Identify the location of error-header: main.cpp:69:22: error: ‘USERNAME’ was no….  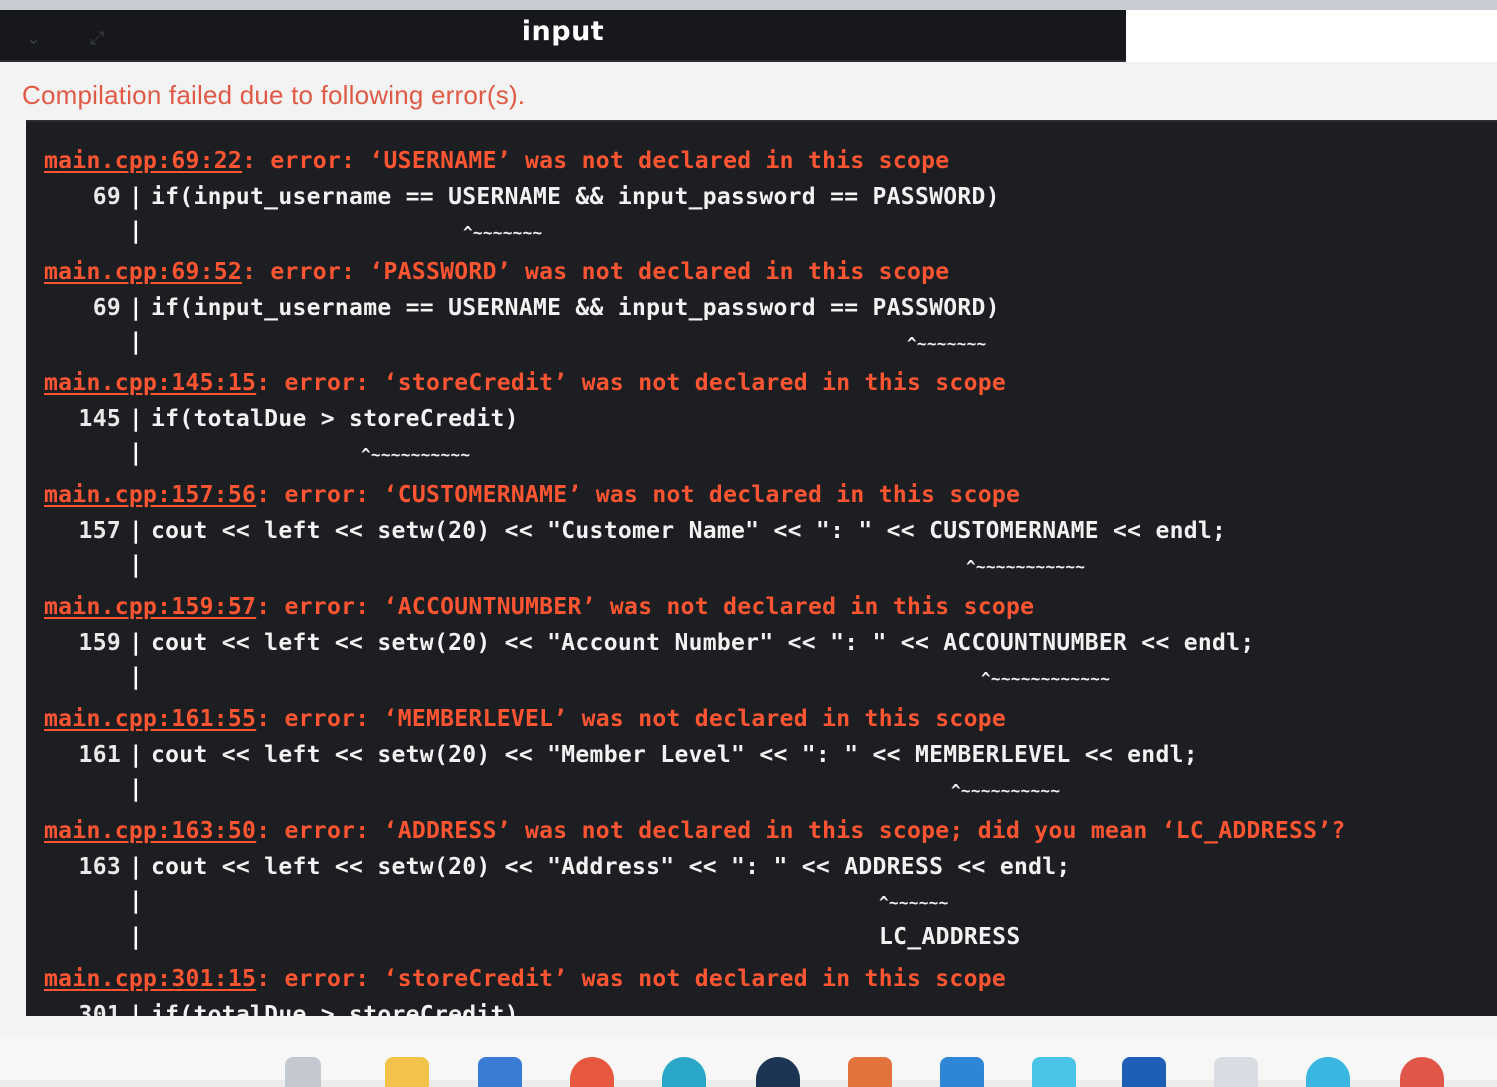
(496, 161).